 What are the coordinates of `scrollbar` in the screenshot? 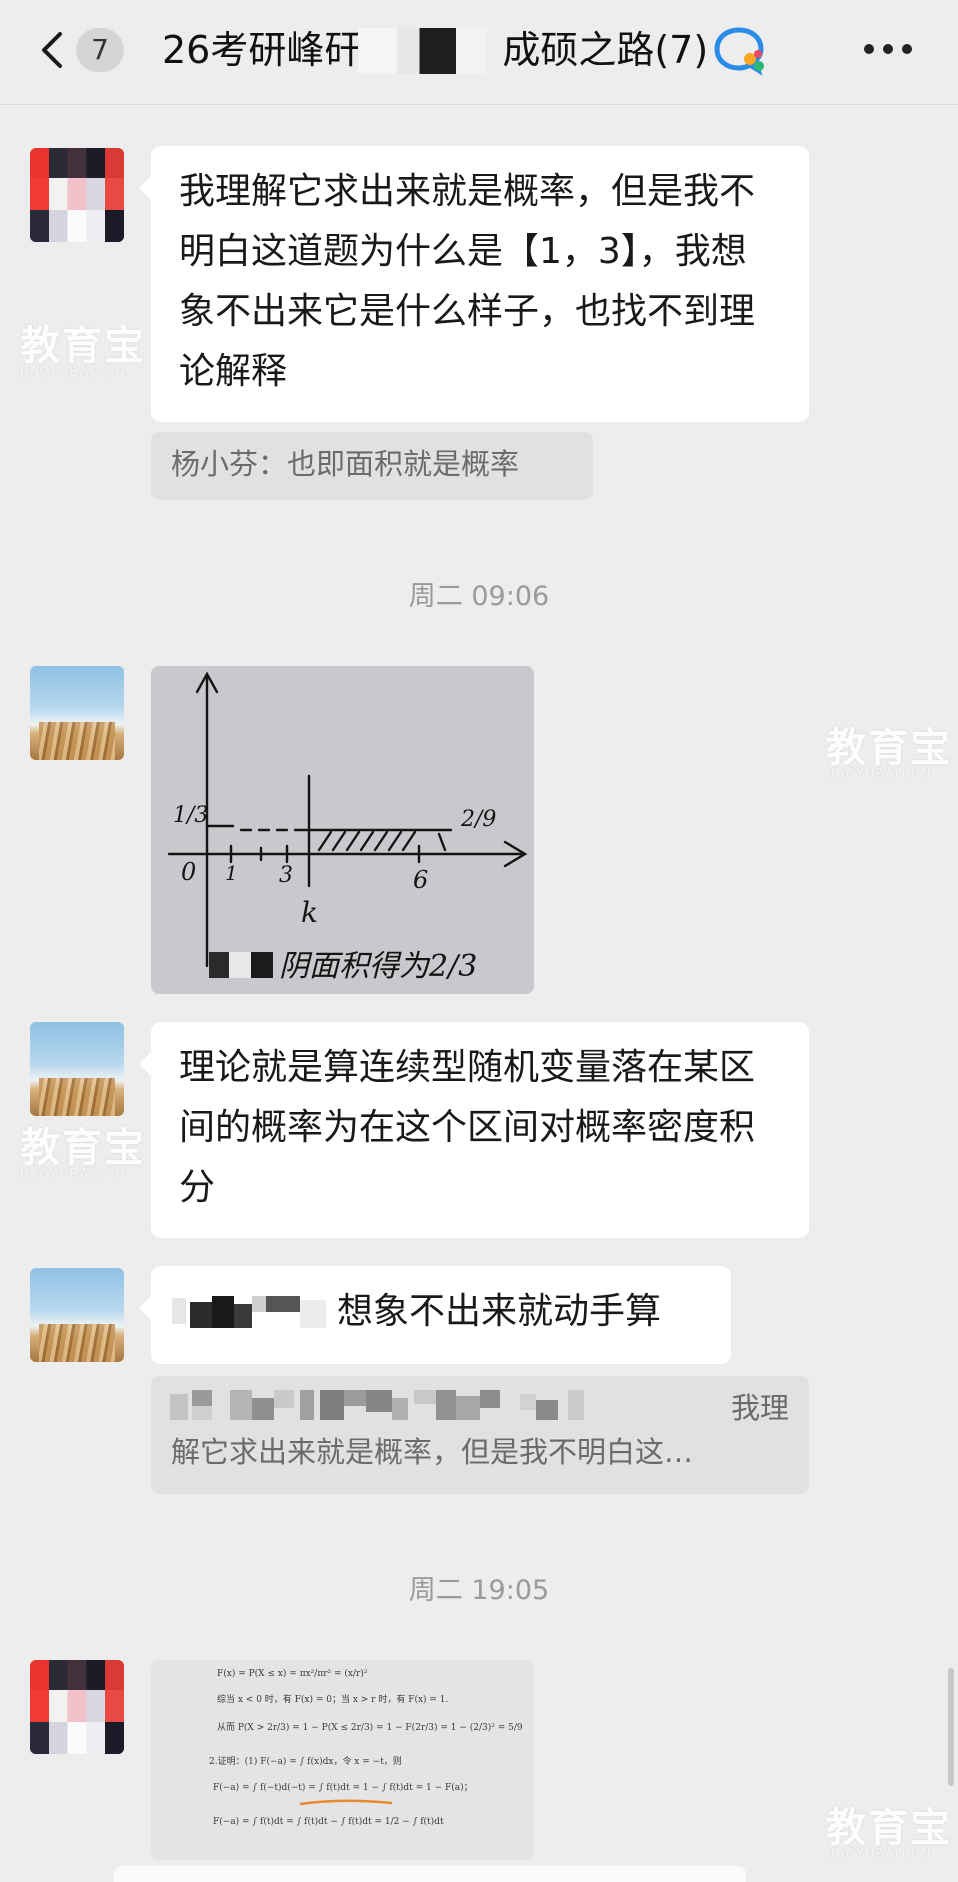 It's located at (951, 1727).